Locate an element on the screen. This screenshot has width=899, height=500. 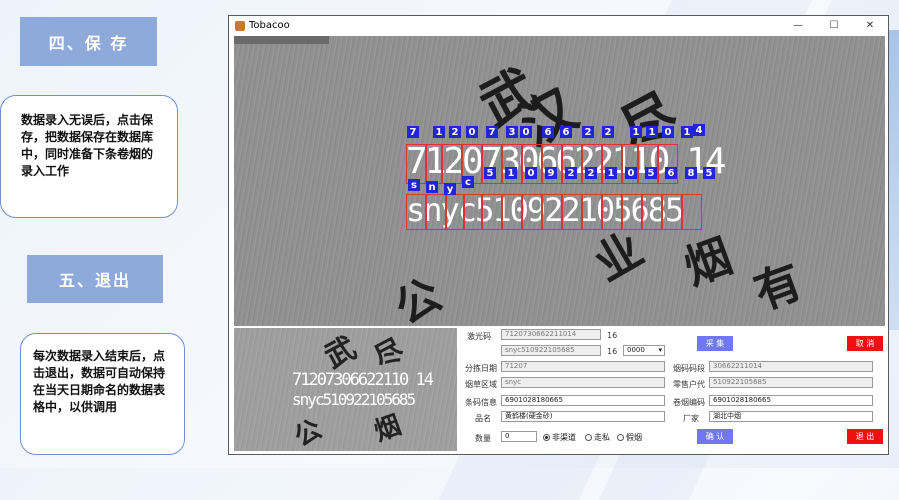
cancel-button: 取 消 is located at coordinates (865, 343).